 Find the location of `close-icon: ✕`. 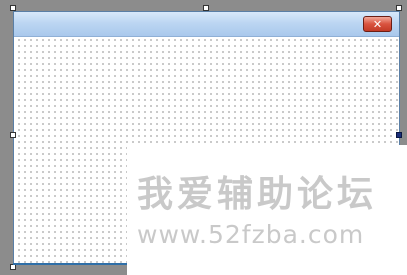

close-icon: ✕ is located at coordinates (377, 24).